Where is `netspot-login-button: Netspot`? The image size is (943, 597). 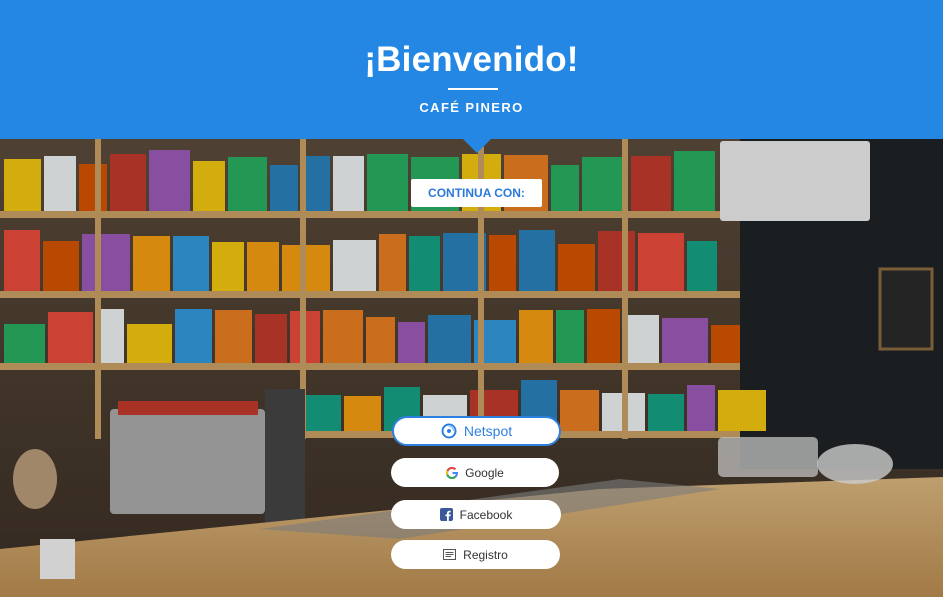
netspot-login-button: Netspot is located at coordinates (476, 431).